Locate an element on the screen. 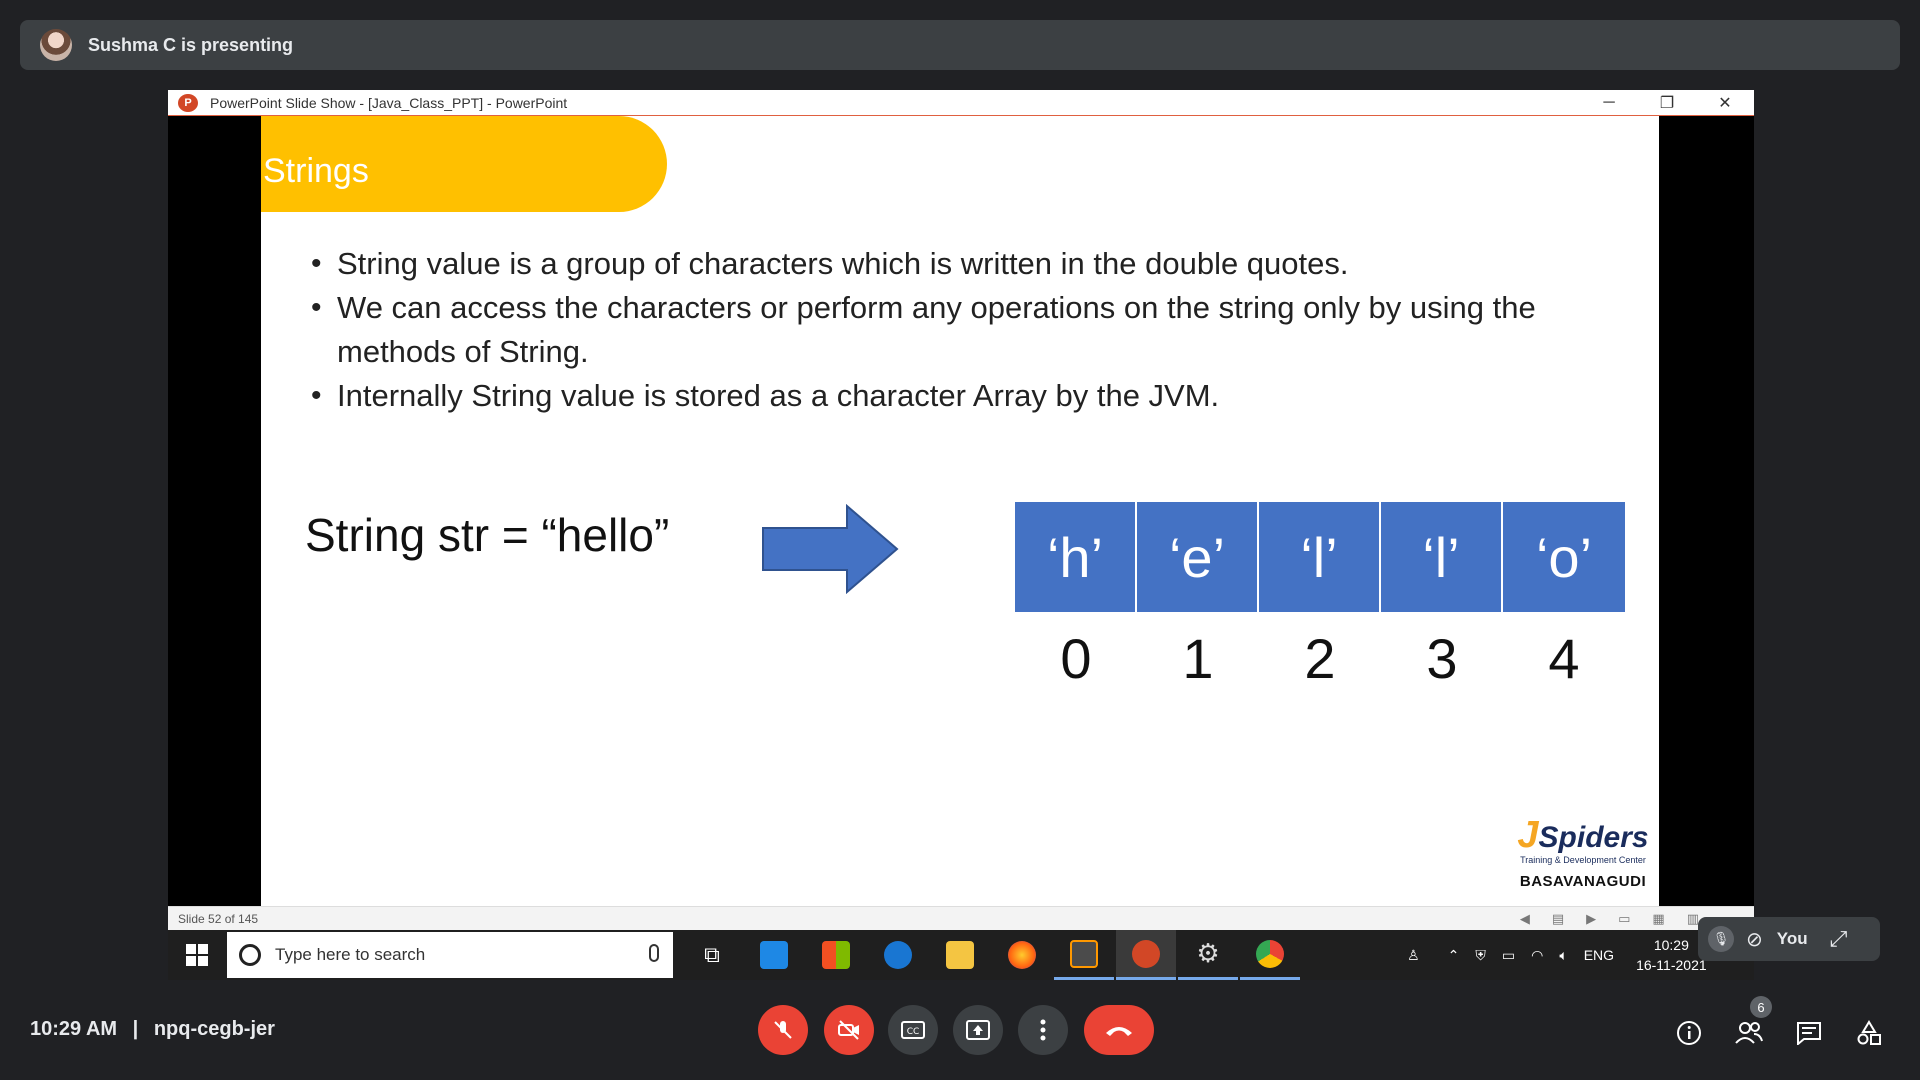  camera-toggle-button is located at coordinates (849, 1030).